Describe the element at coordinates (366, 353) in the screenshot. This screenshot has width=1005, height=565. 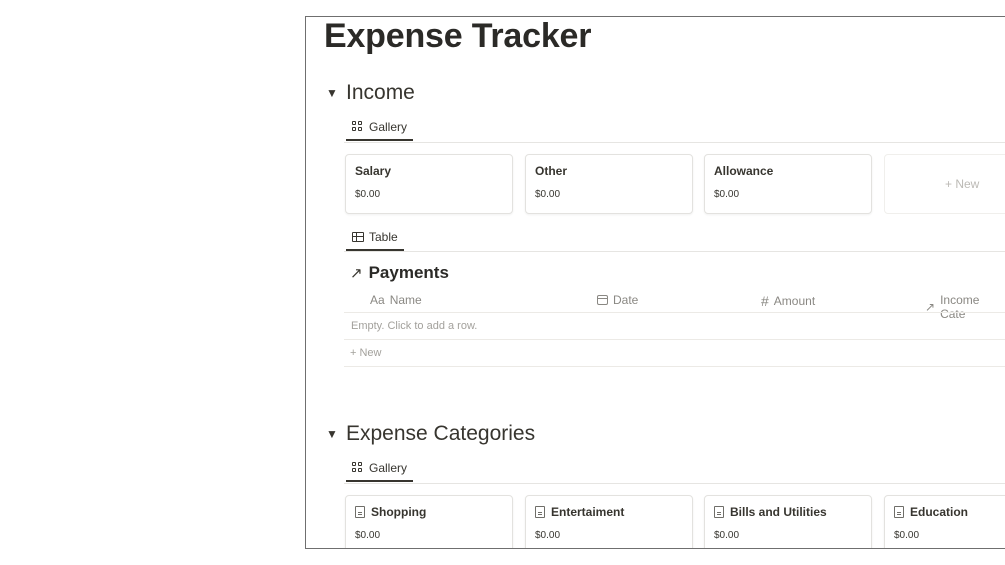
I see `new-row-button: + New` at that location.